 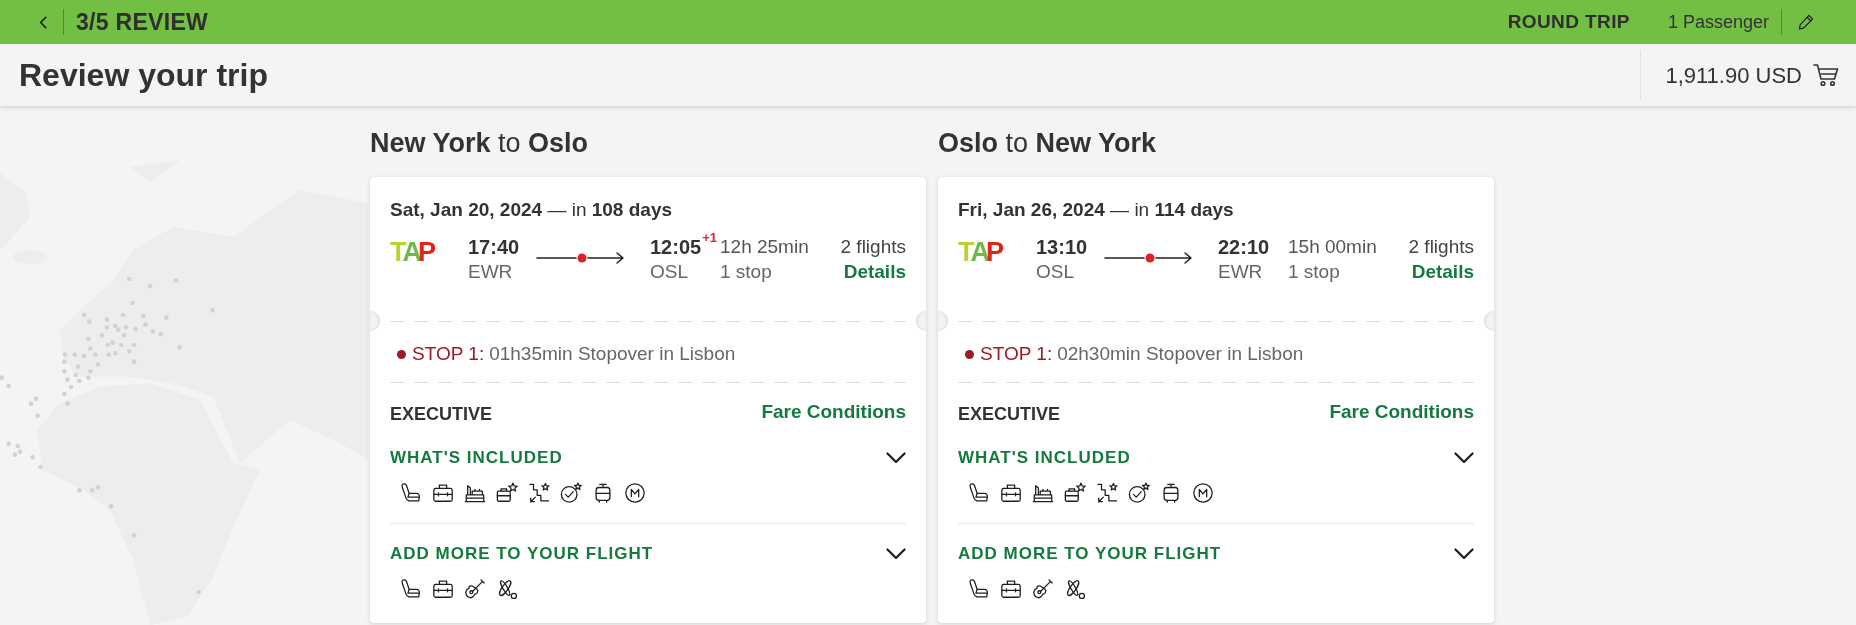 I want to click on departure-airport: OSL, so click(x=1055, y=272).